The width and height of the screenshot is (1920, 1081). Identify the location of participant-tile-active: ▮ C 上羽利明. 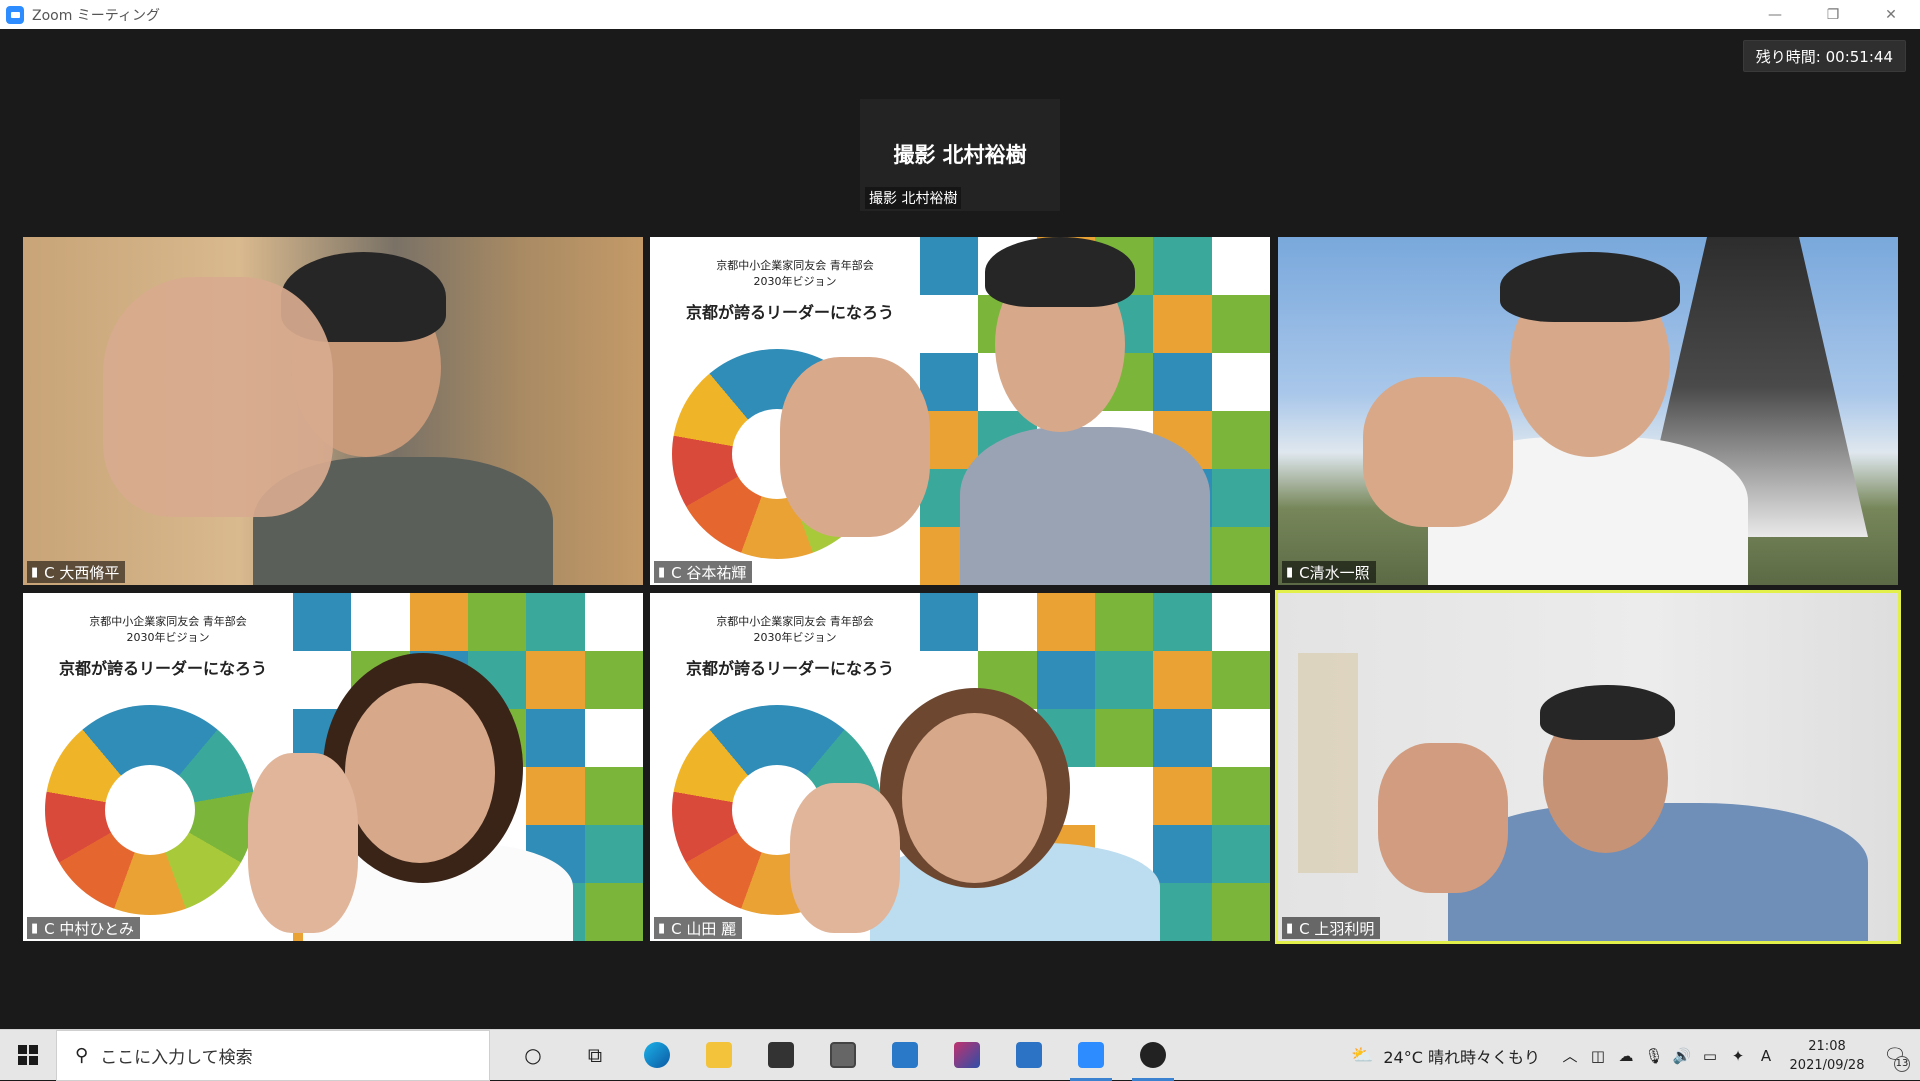
(1588, 767).